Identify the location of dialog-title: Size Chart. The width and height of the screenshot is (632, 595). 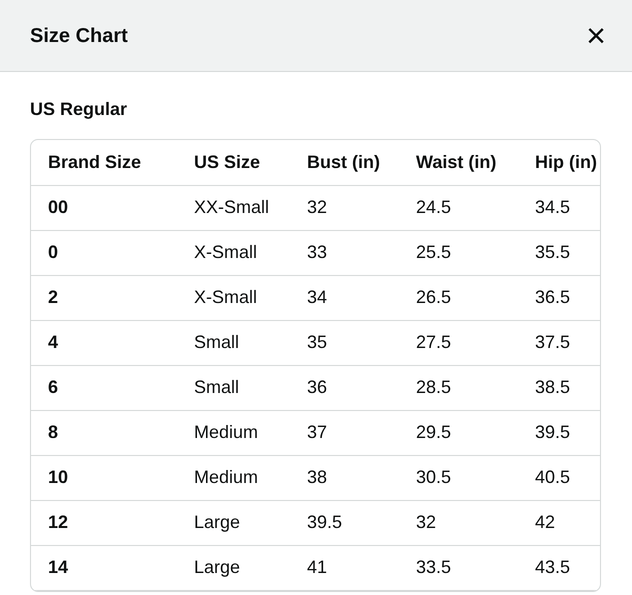
(79, 36).